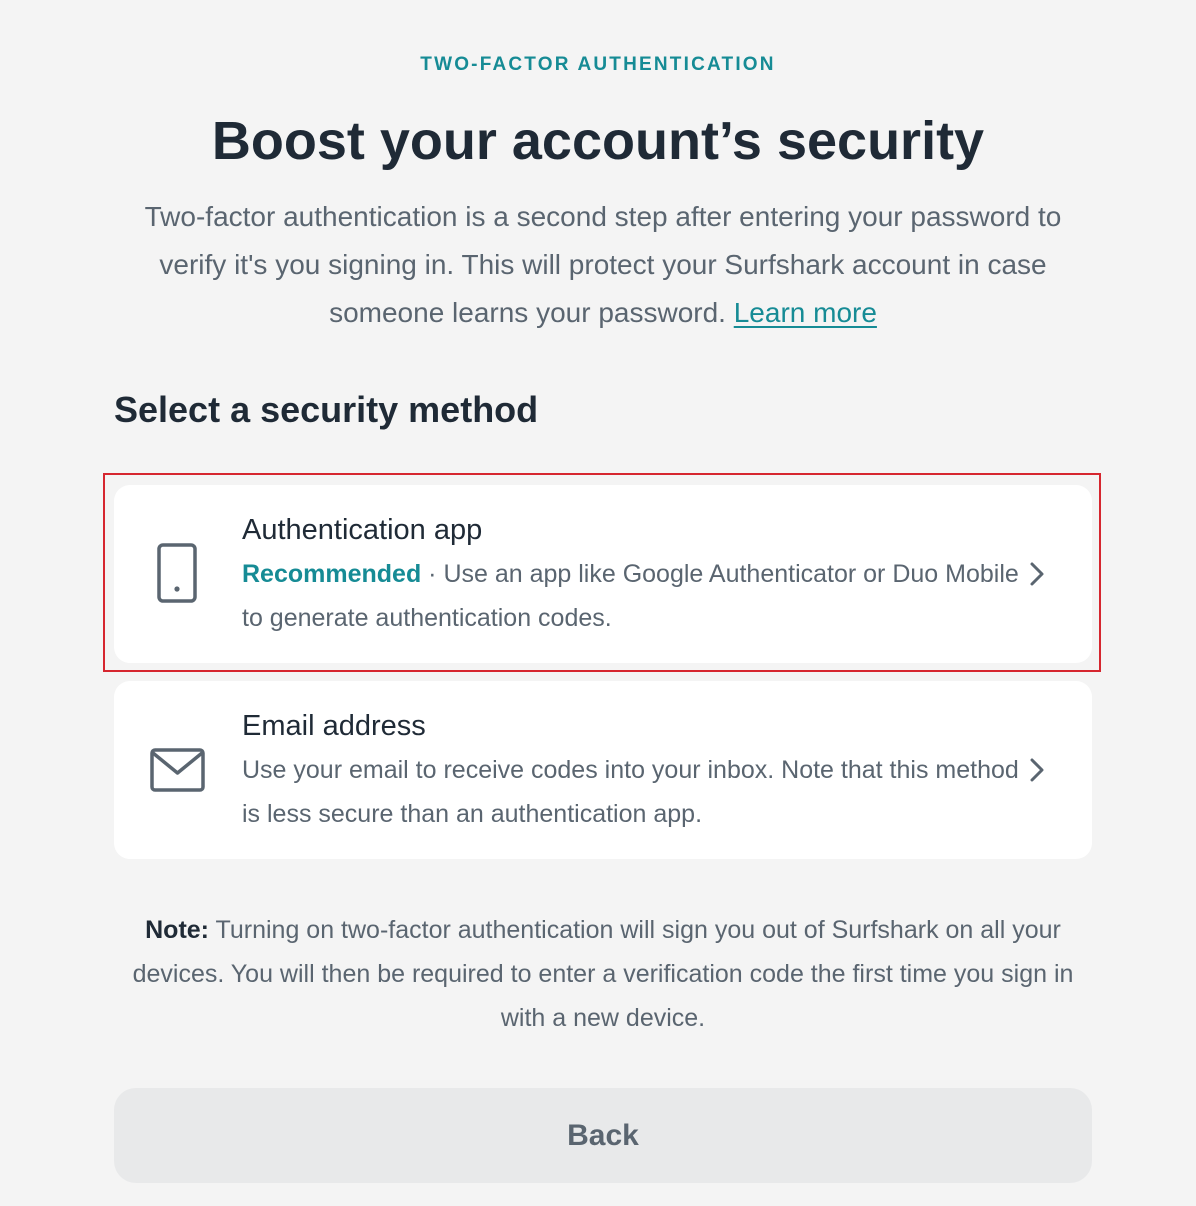  What do you see at coordinates (177, 930) in the screenshot?
I see `note-label: Note:` at bounding box center [177, 930].